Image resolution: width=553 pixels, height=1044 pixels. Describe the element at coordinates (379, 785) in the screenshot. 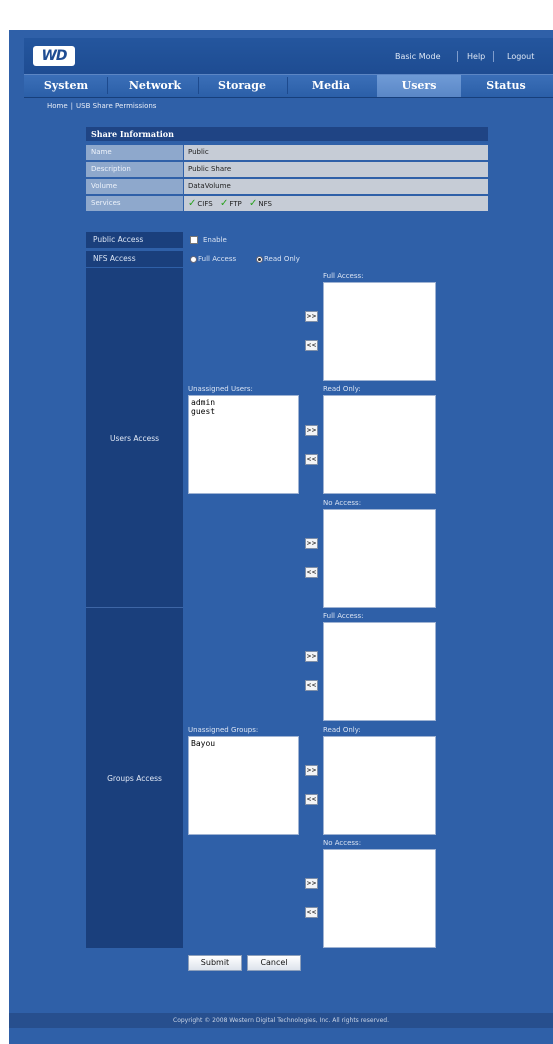

I see `groups-read-only-list` at that location.